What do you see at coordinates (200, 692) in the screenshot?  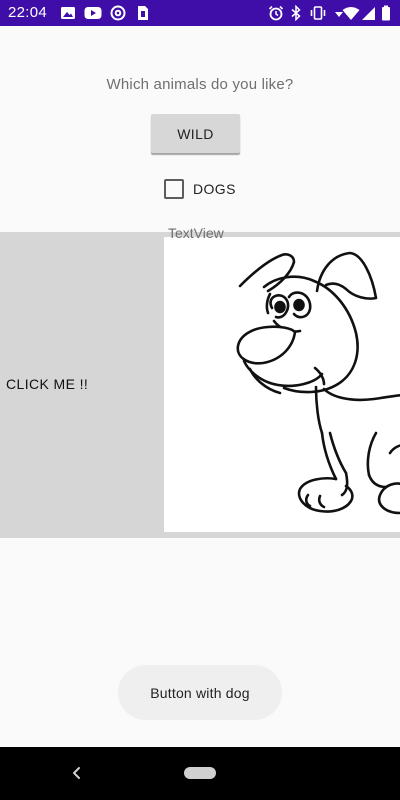 I see `button-with-dog: Button with dog` at bounding box center [200, 692].